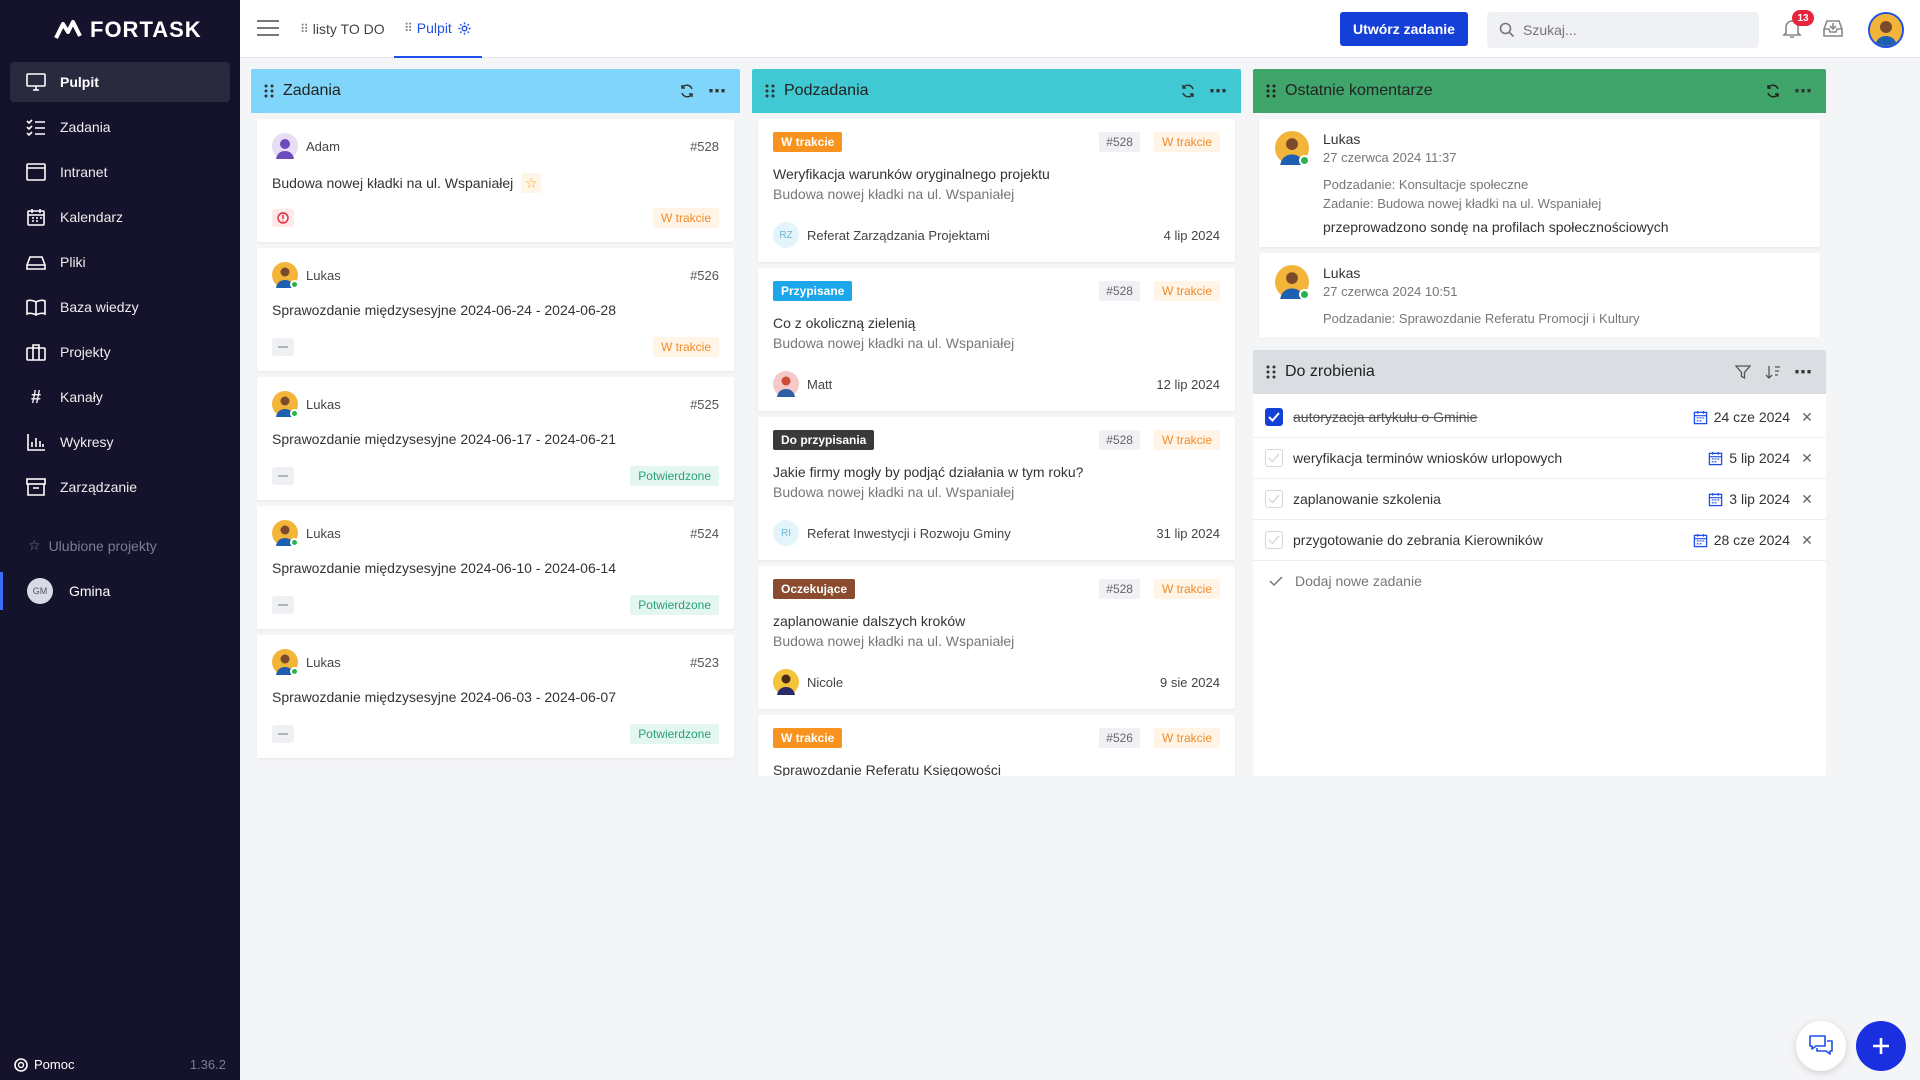 The width and height of the screenshot is (1920, 1080). I want to click on sidebar-item-baza-wiedzy: Baza wiedzy, so click(120, 307).